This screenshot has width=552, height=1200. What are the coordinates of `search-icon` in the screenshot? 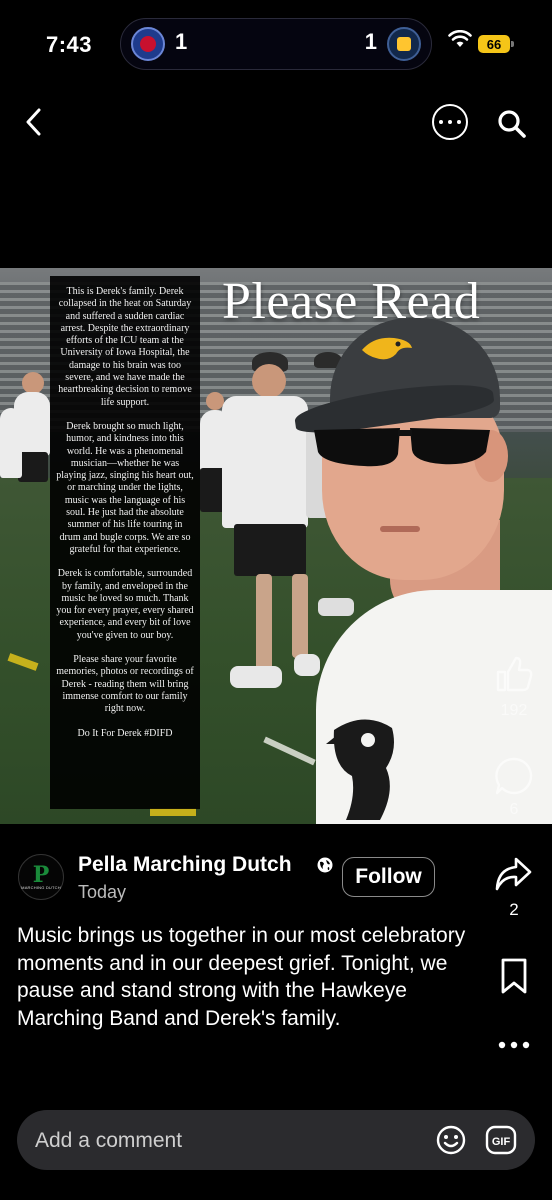 It's located at (512, 124).